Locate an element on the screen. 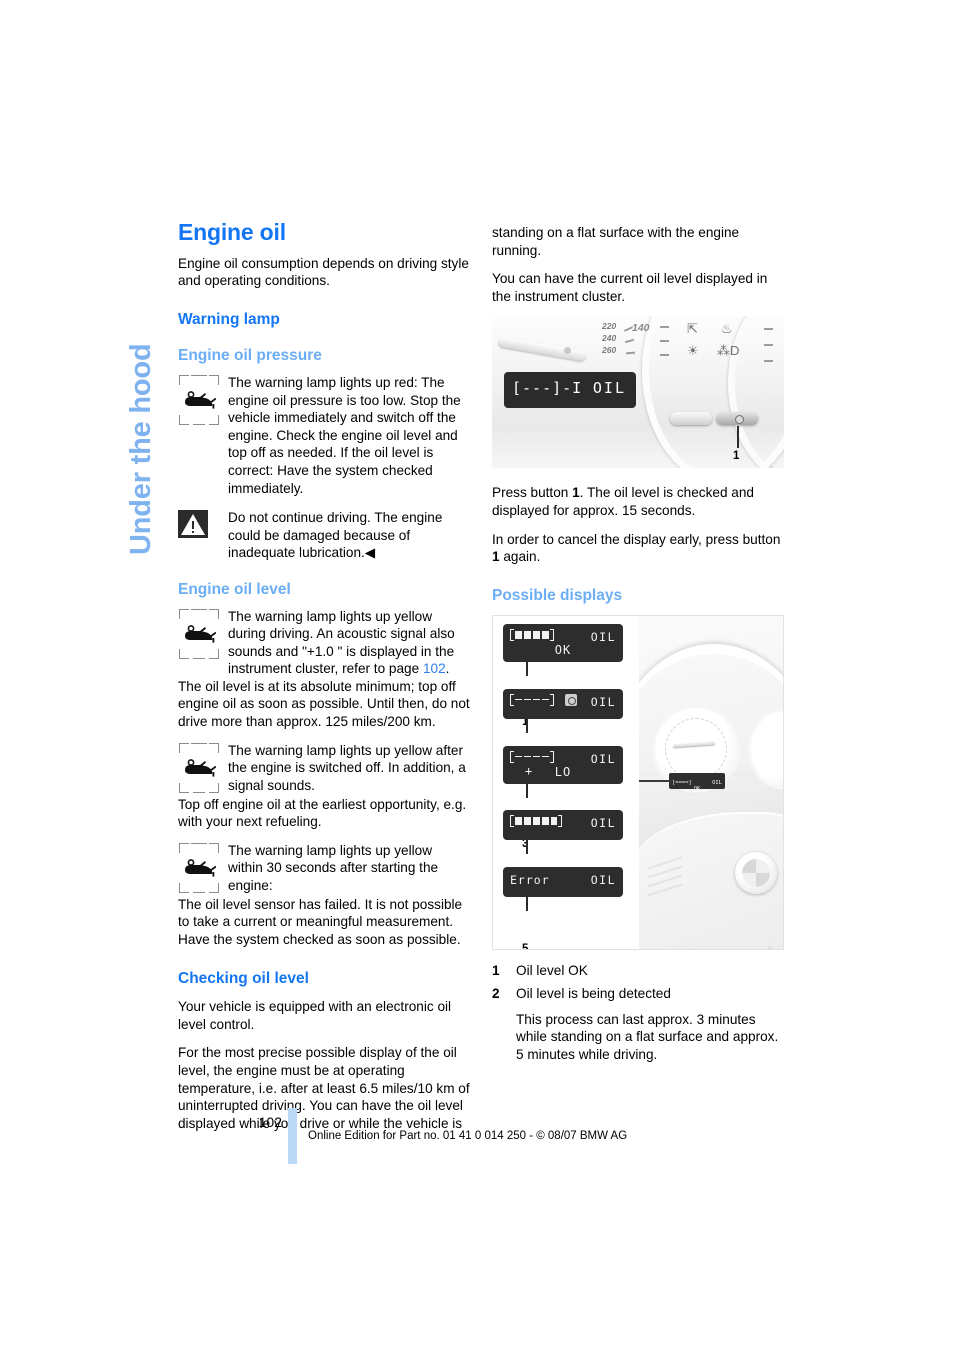  cluster-lcd-display: [---]-I OIL is located at coordinates (570, 390).